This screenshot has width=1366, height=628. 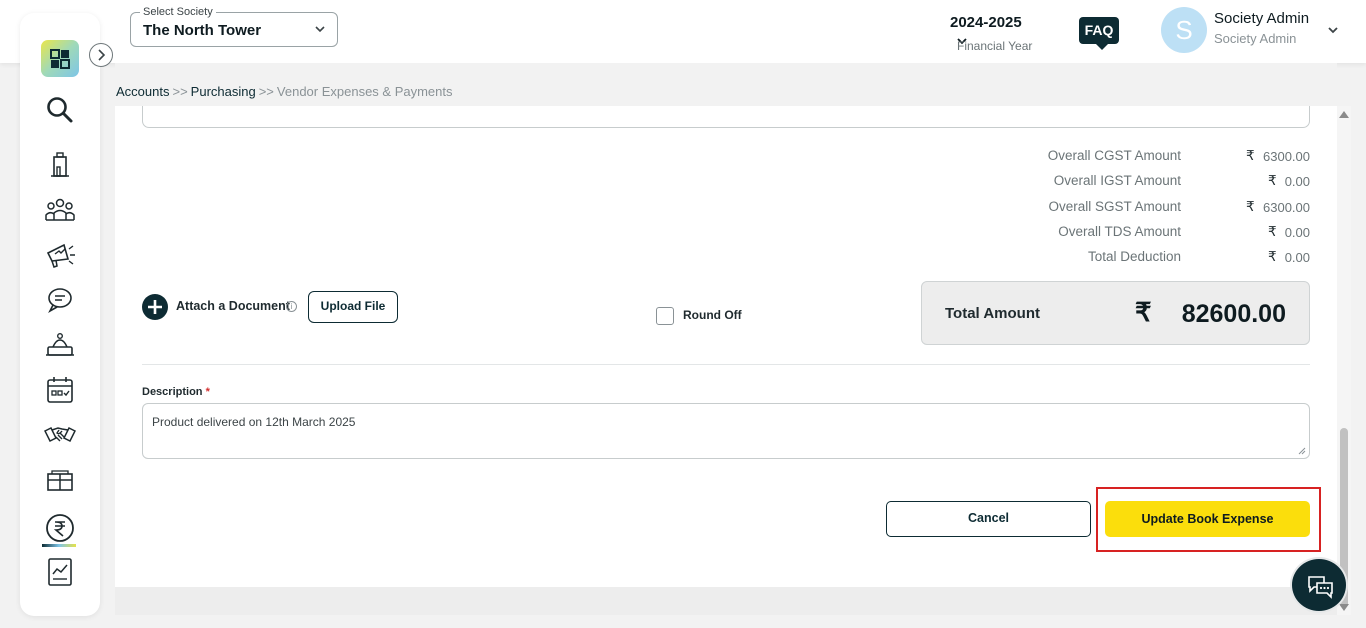 What do you see at coordinates (712, 315) in the screenshot?
I see `round-off-label: Round Off` at bounding box center [712, 315].